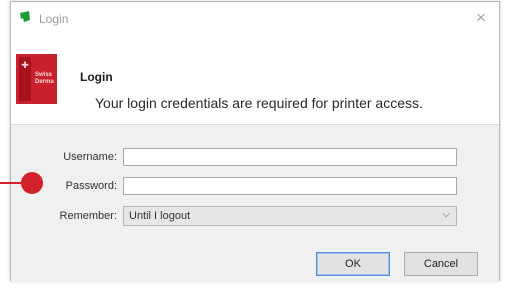 The width and height of the screenshot is (509, 292). What do you see at coordinates (441, 264) in the screenshot?
I see `cancel-button: Cancel` at bounding box center [441, 264].